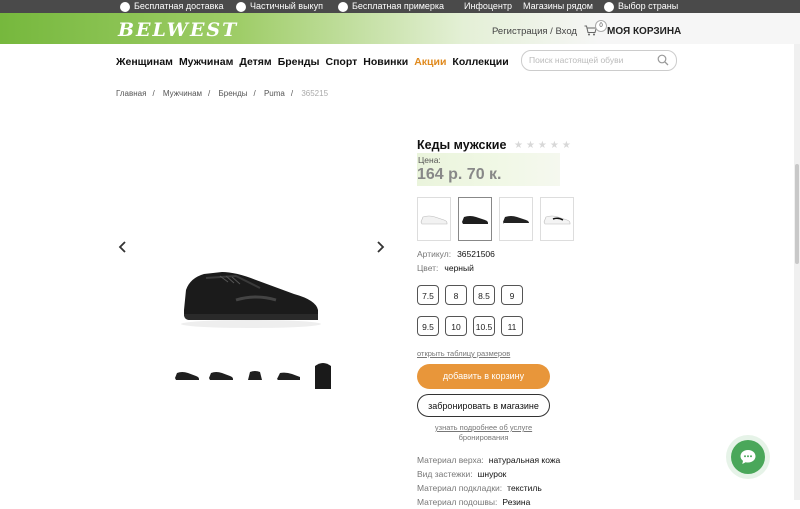  Describe the element at coordinates (601, 26) in the screenshot. I see `cart-count-badge: 0` at that location.